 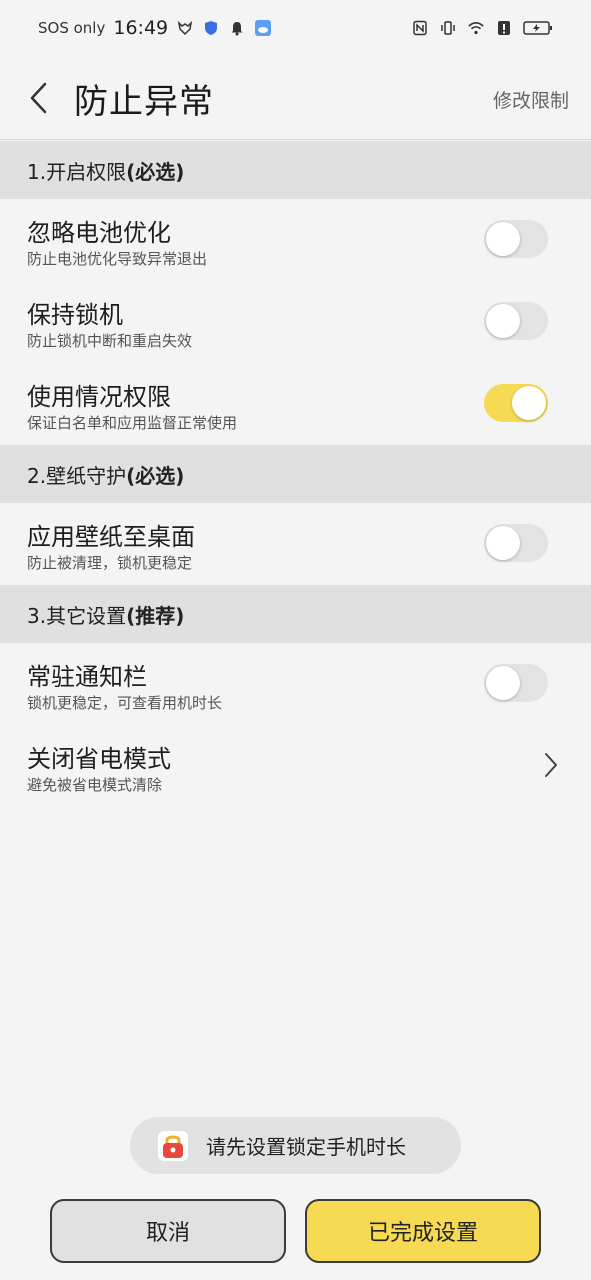 I want to click on shield-icon, so click(x=211, y=28).